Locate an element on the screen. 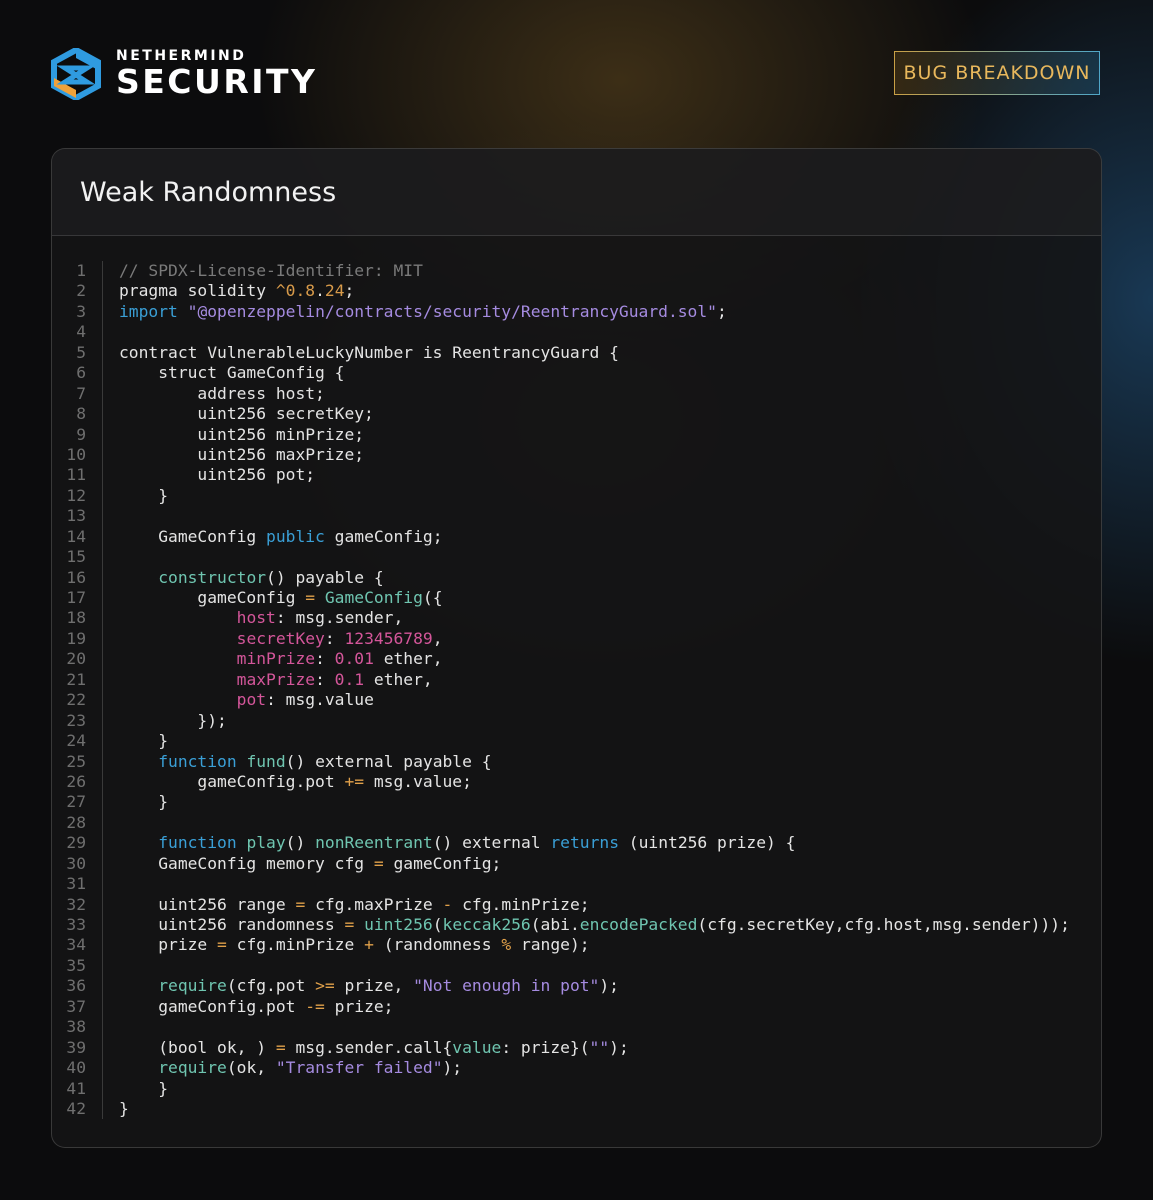 This screenshot has height=1200, width=1153. line-number: 19 is located at coordinates (76, 638).